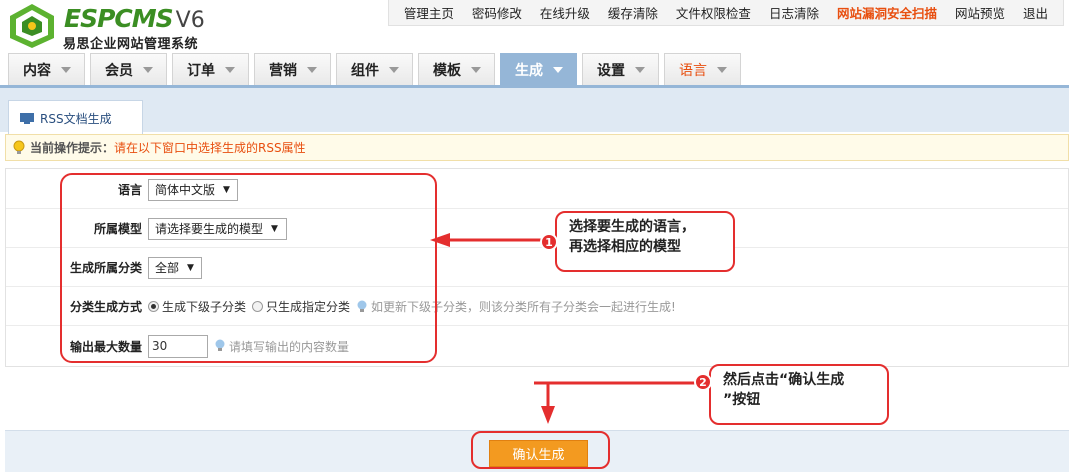 This screenshot has height=472, width=1069. What do you see at coordinates (534, 110) in the screenshot?
I see `subtab-bar: RSS文档生成` at bounding box center [534, 110].